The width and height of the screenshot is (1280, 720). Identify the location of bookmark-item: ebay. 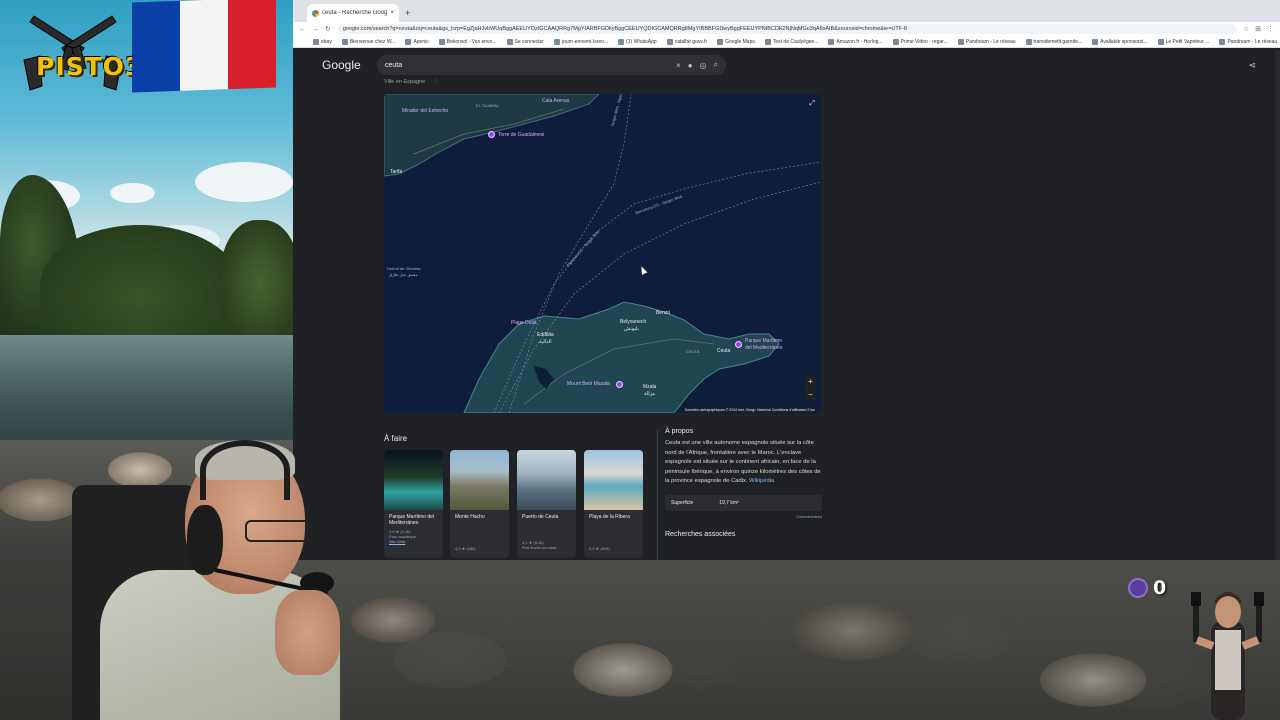
(322, 41).